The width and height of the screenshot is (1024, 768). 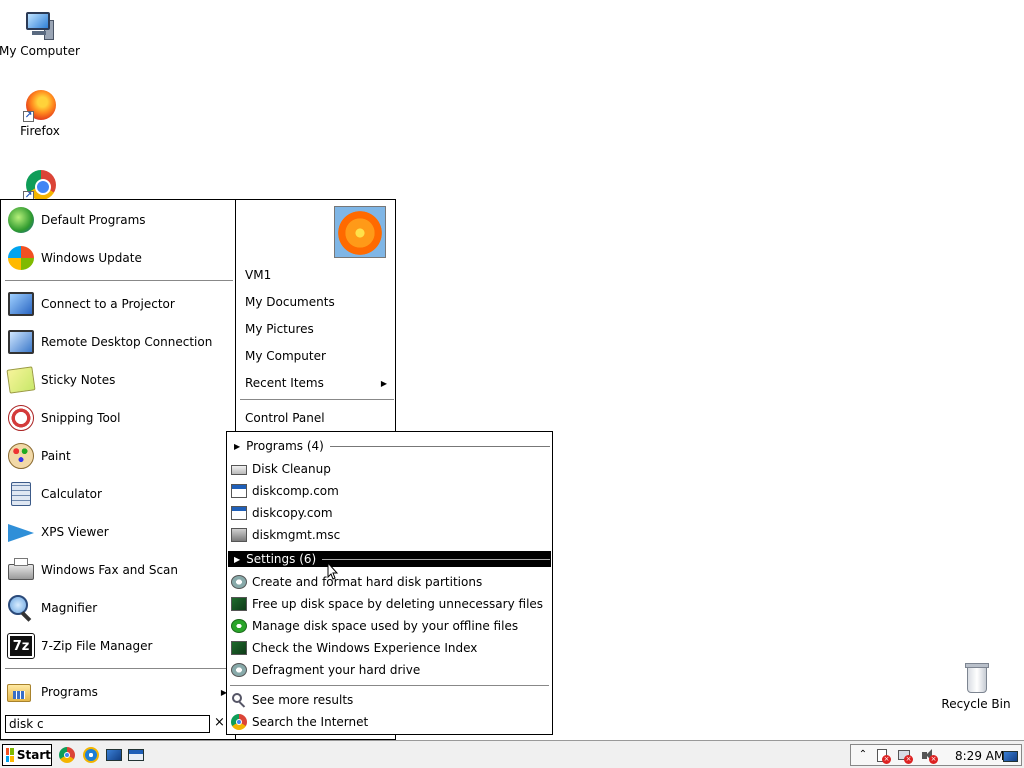 I want to click on my-pictures-link: My Pictures, so click(x=279, y=329).